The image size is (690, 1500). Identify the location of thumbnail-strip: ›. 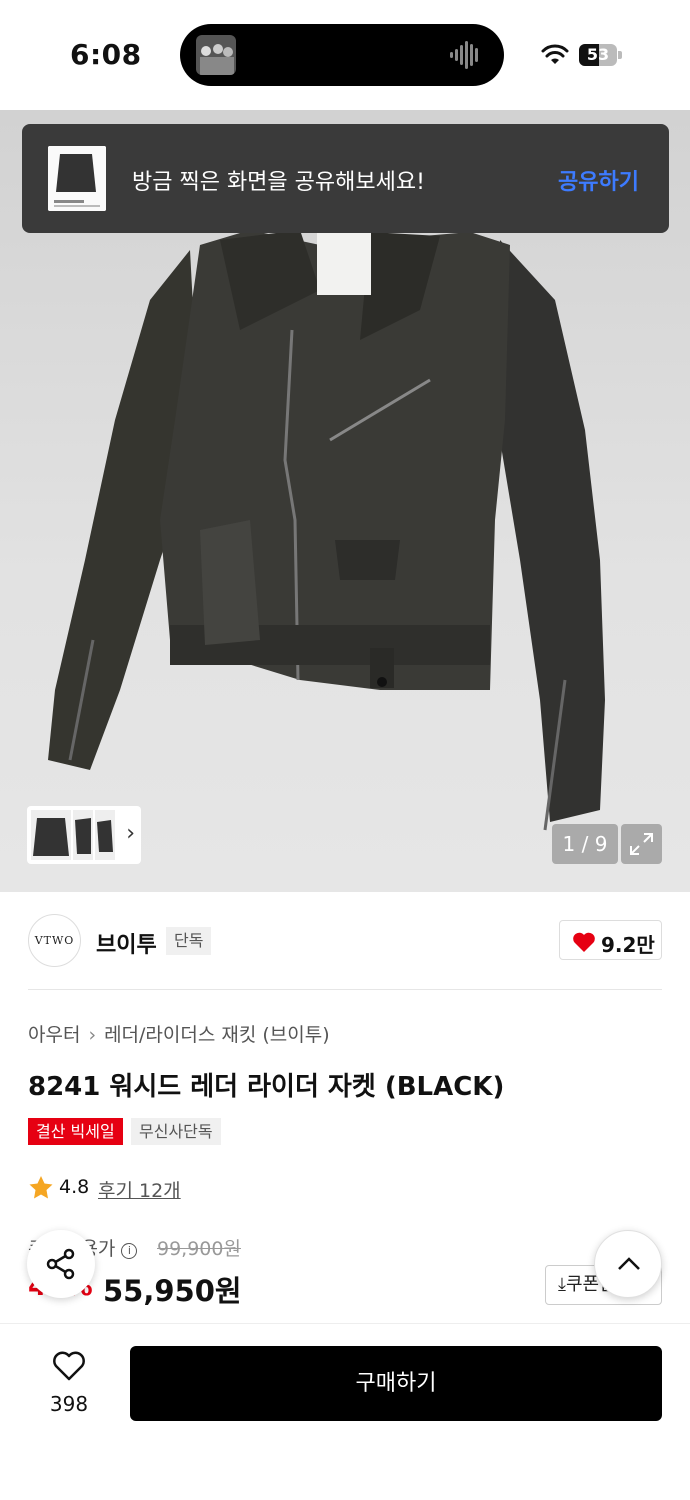
(84, 835).